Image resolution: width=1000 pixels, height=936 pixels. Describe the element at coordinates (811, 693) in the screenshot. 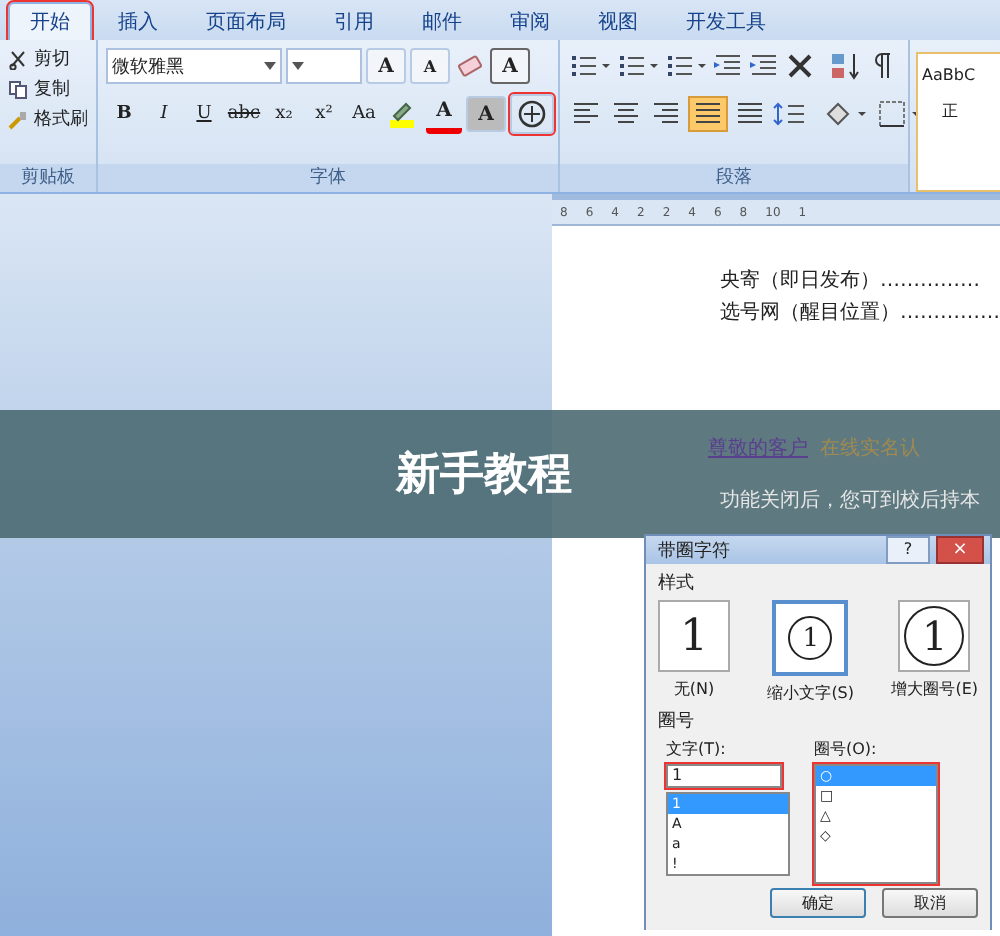

I see `option-label: 缩小文字(S)` at that location.